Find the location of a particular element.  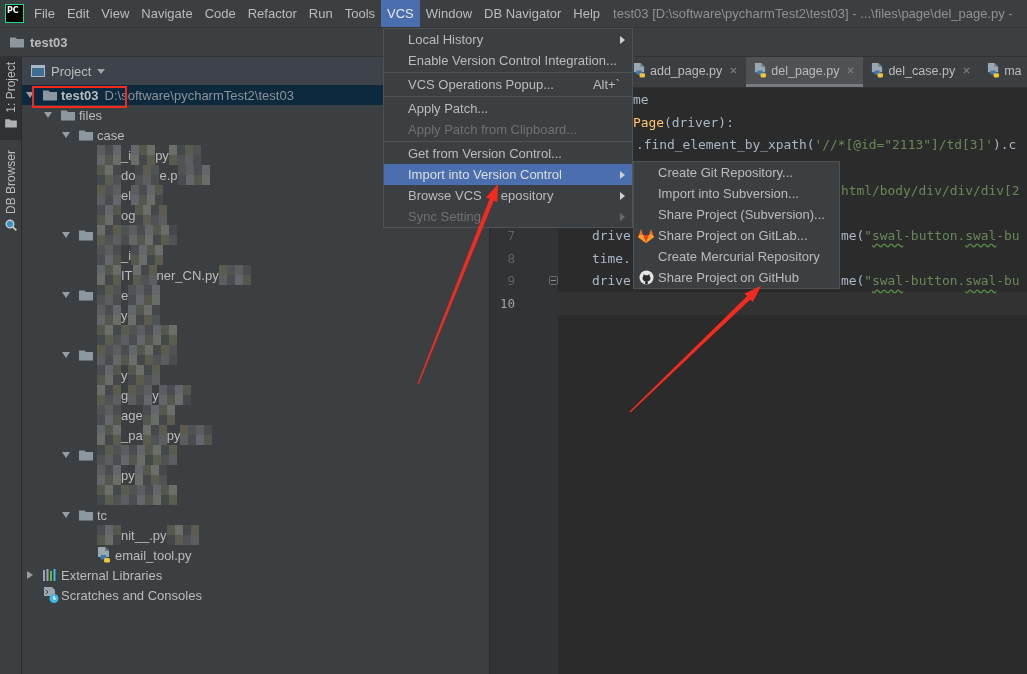

menu-item: VCS Operations Popup... Alt+` is located at coordinates (508, 84).